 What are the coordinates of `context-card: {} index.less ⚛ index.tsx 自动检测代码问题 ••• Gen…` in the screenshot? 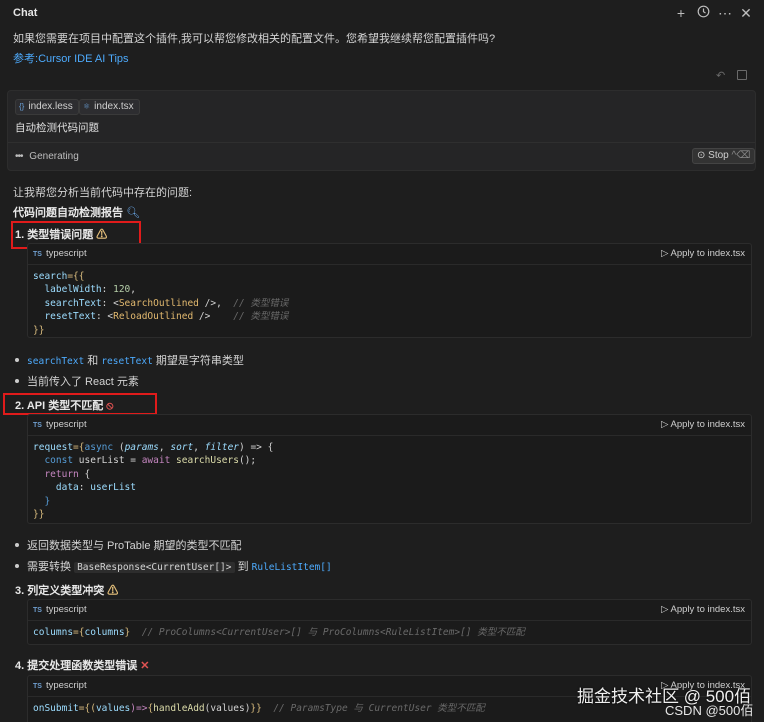 It's located at (381, 130).